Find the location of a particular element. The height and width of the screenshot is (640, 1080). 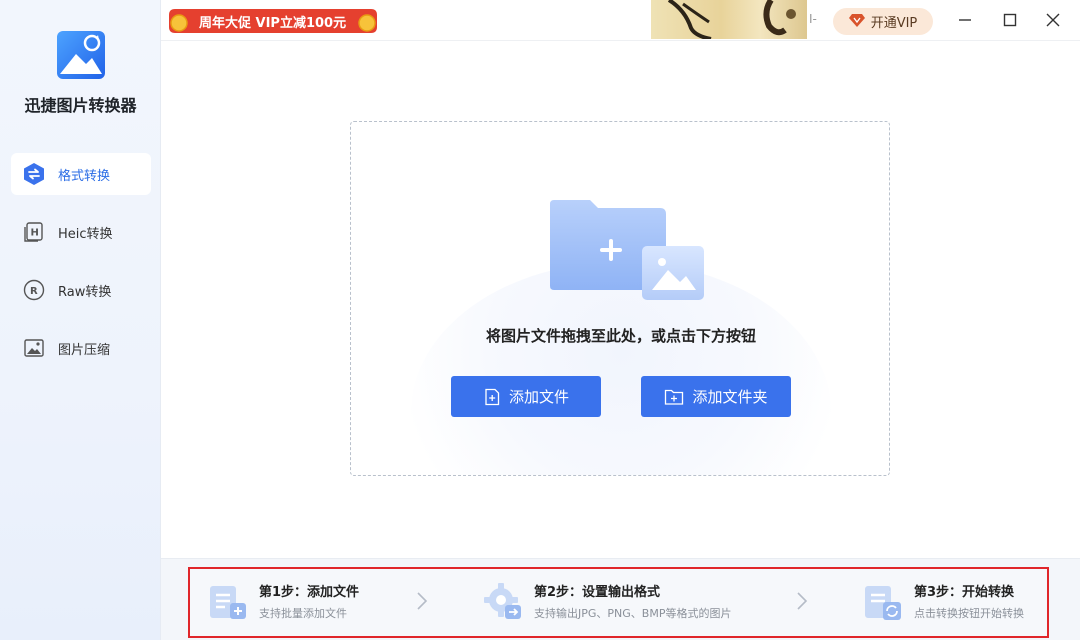

add-file-label: 添加文件 is located at coordinates (538, 397).